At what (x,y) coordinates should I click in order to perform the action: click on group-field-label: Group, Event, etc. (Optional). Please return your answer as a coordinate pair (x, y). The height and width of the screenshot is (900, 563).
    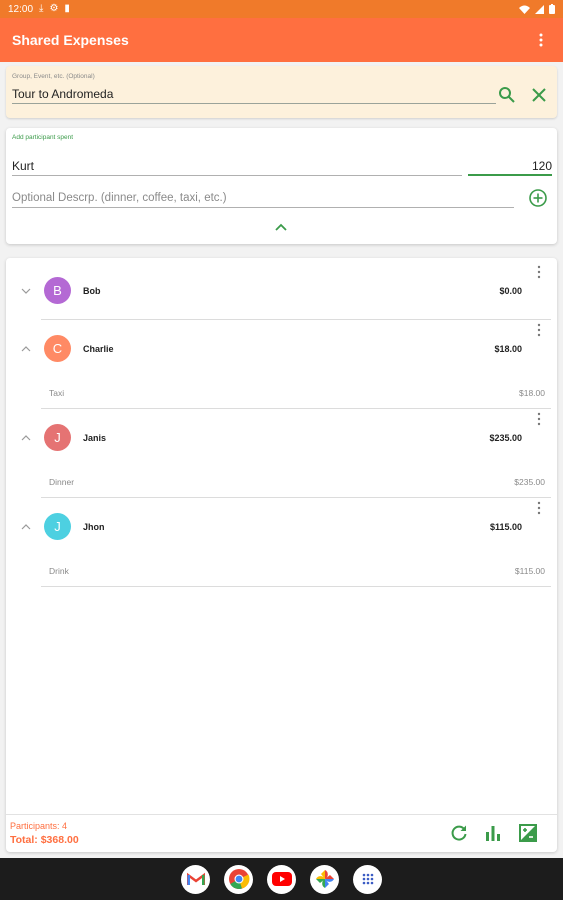
    Looking at the image, I should click on (53, 76).